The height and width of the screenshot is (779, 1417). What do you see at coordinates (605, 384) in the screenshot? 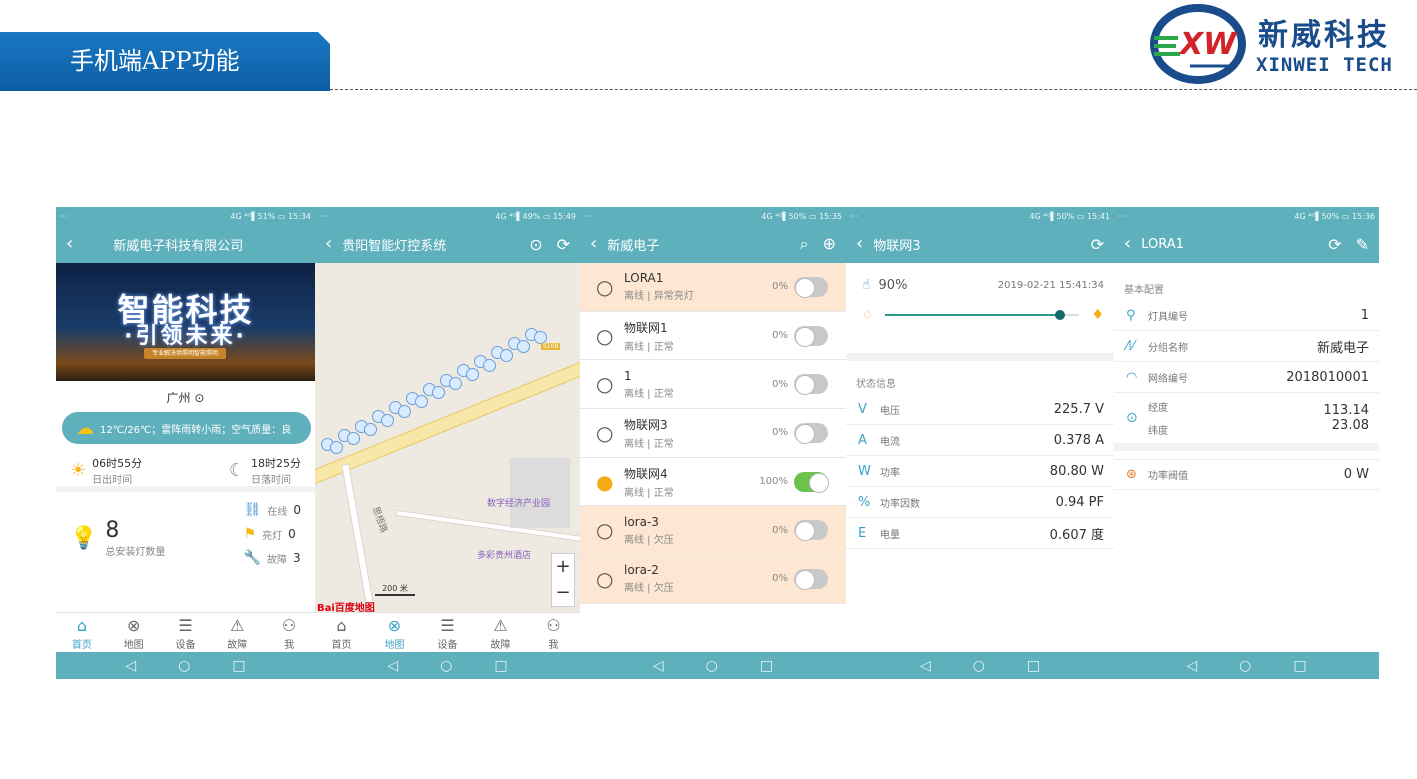
I see `bulb-off-icon: ○` at bounding box center [605, 384].